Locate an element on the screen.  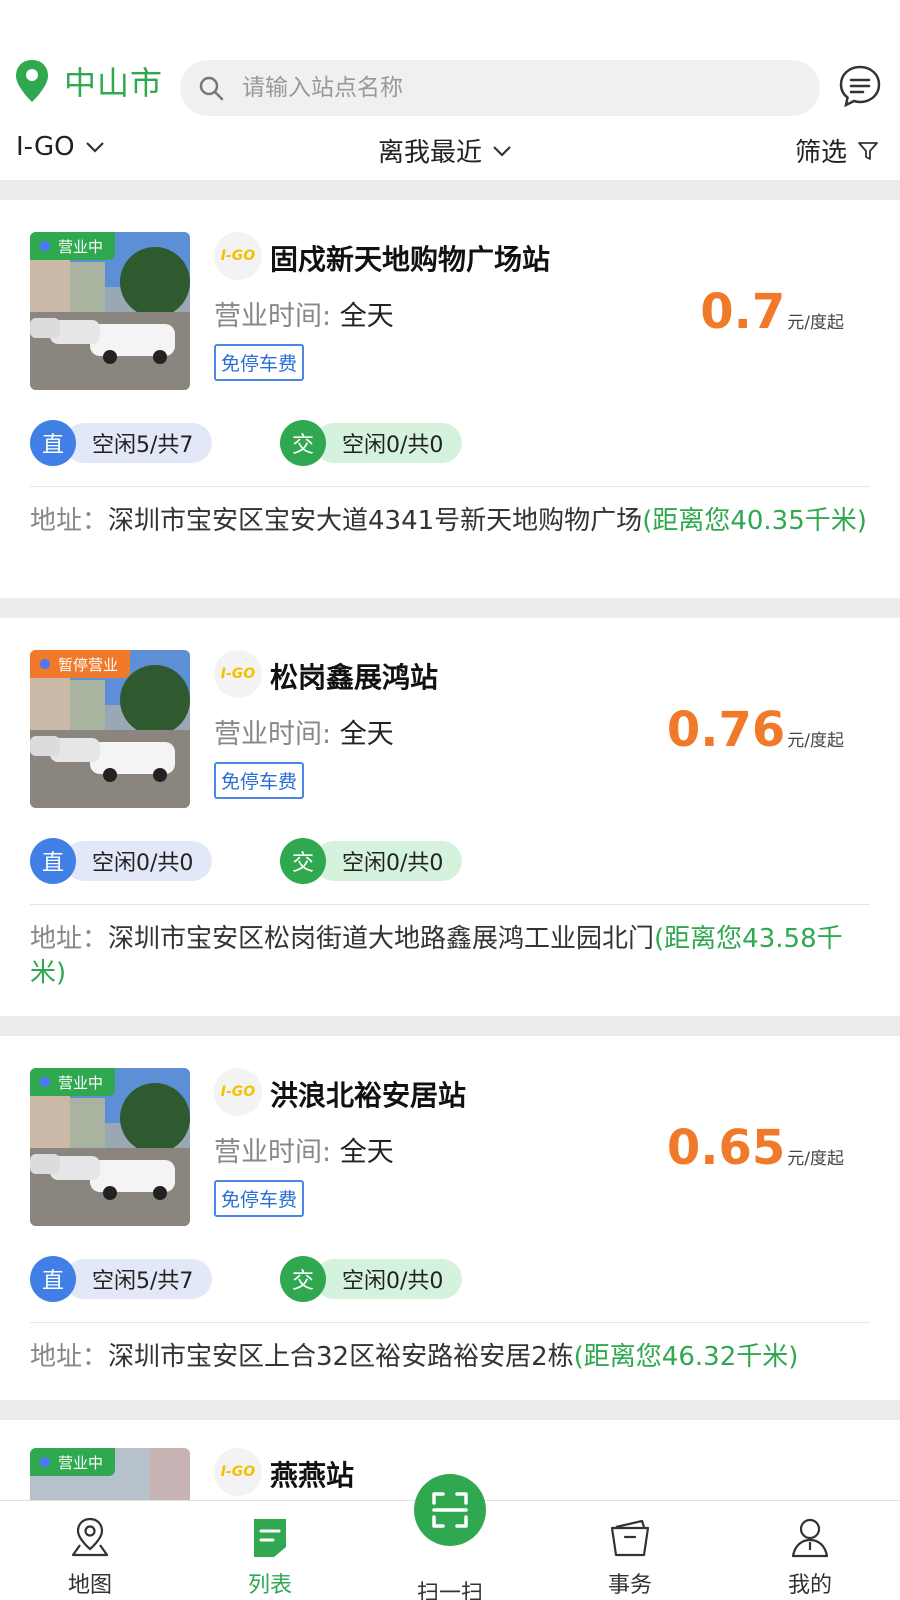
screen-filter: 筛选 is located at coordinates (837, 150).